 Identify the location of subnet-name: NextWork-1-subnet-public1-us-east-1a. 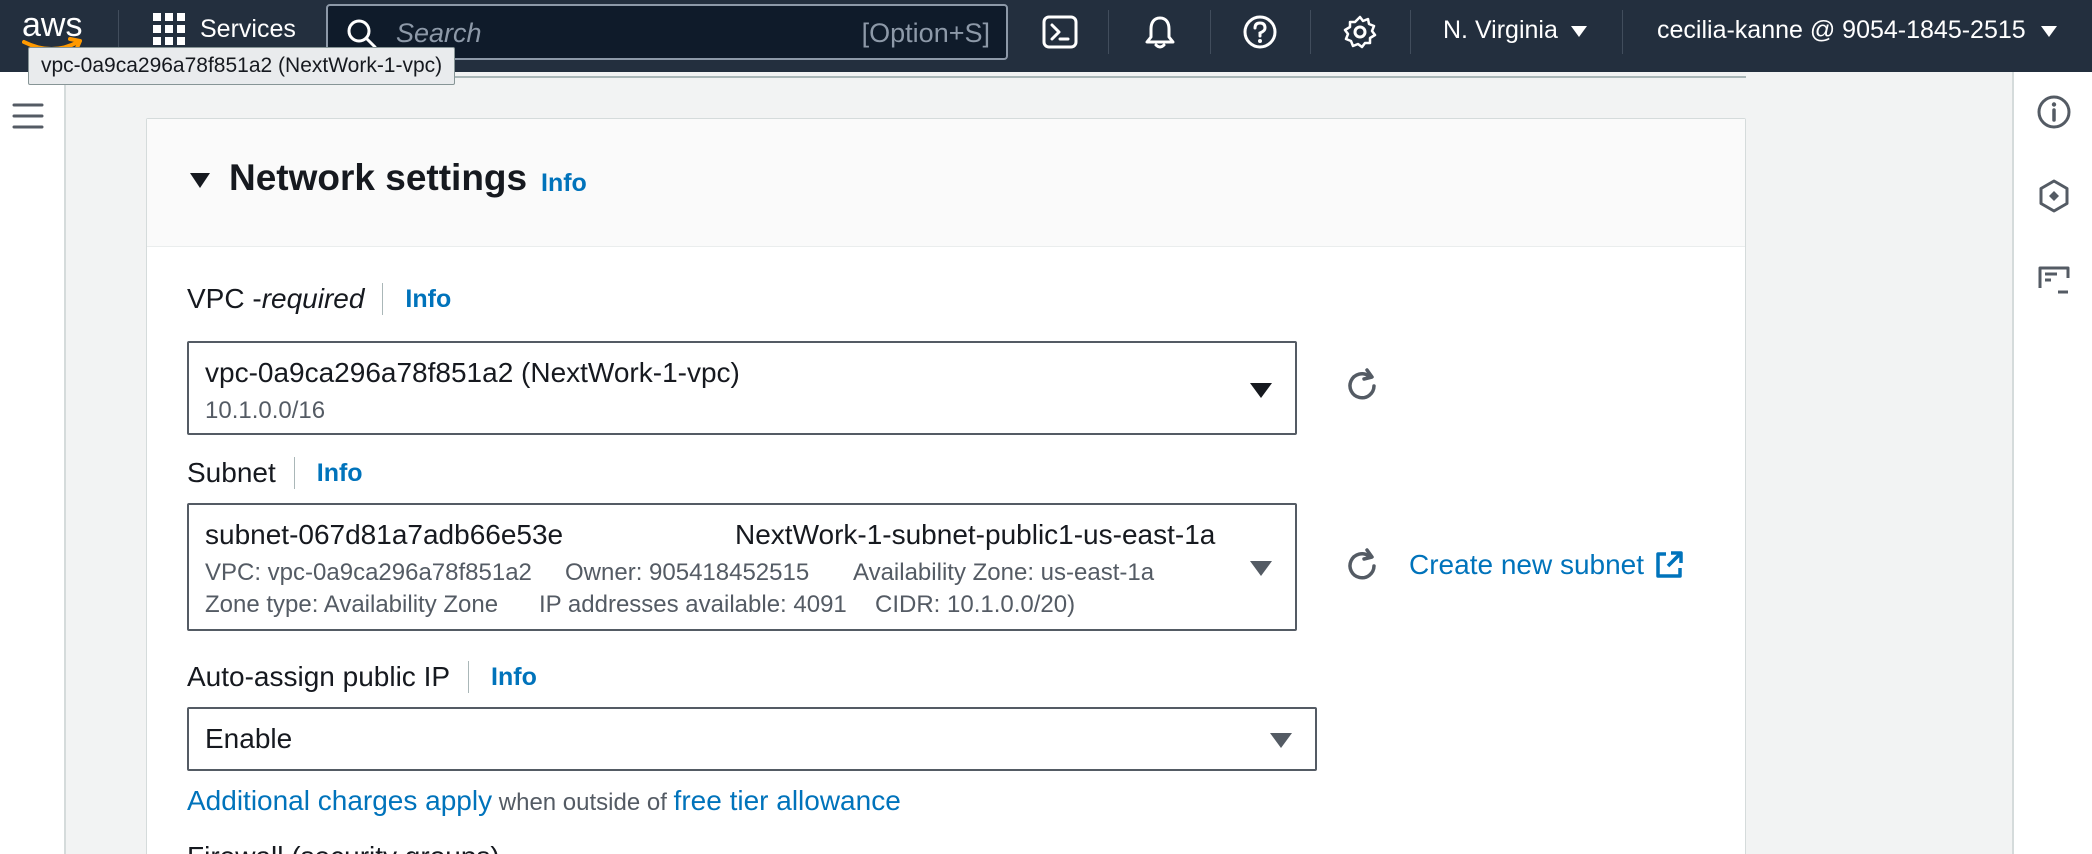
(975, 534).